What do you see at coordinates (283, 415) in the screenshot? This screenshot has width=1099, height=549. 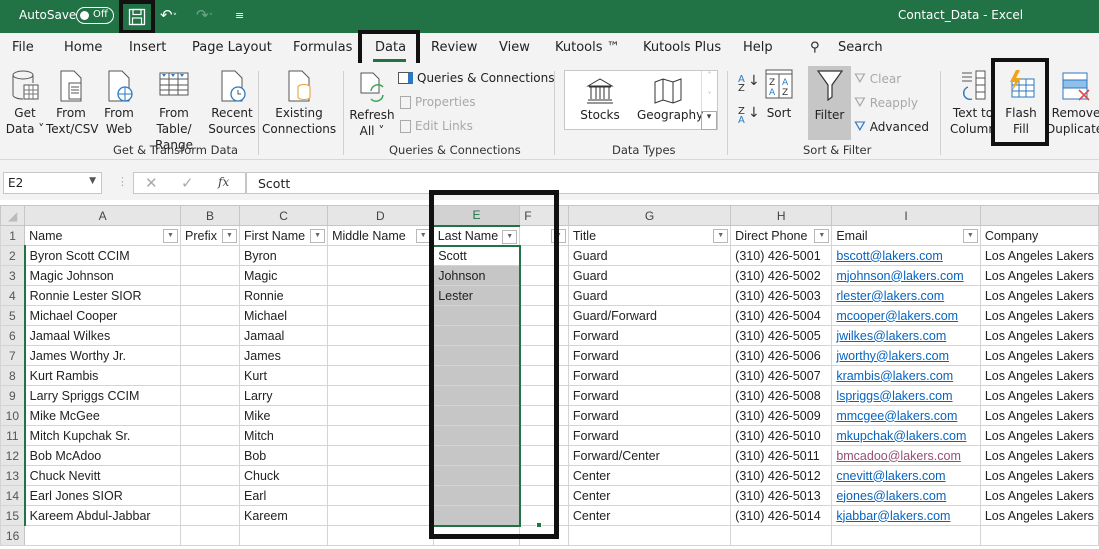 I see `cell-first-name: Mike` at bounding box center [283, 415].